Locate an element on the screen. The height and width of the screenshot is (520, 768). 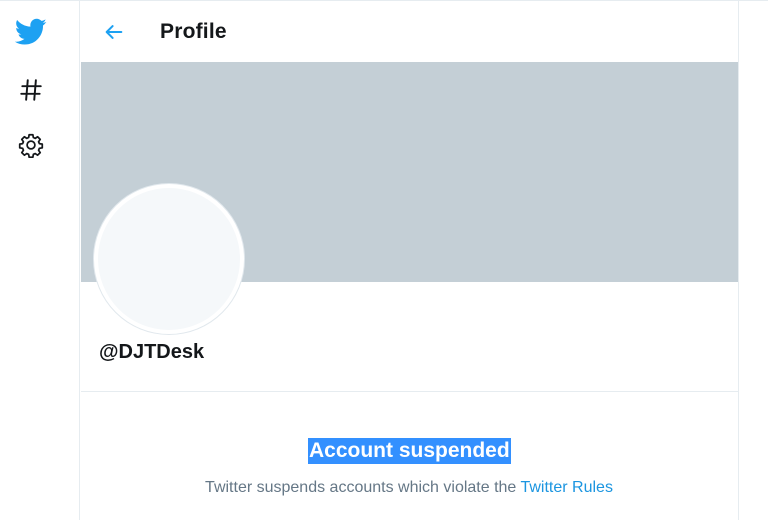
twitter-bird-icon is located at coordinates (31, 31).